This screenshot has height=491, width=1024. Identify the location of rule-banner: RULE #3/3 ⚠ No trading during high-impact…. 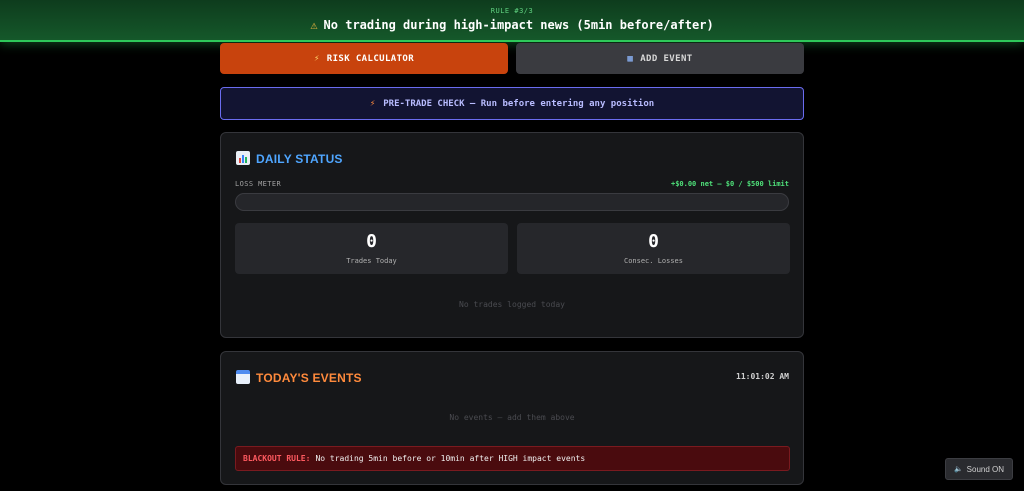
(512, 21).